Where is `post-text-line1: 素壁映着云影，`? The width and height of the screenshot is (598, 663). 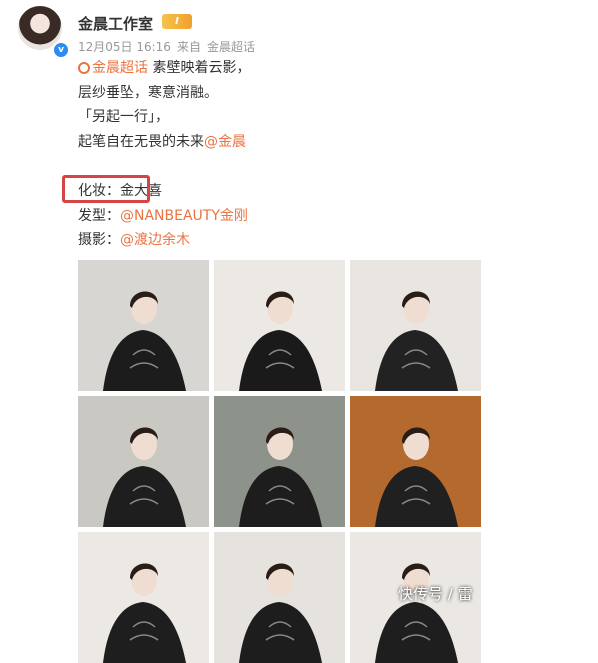 post-text-line1: 素壁映着云影， is located at coordinates (199, 68).